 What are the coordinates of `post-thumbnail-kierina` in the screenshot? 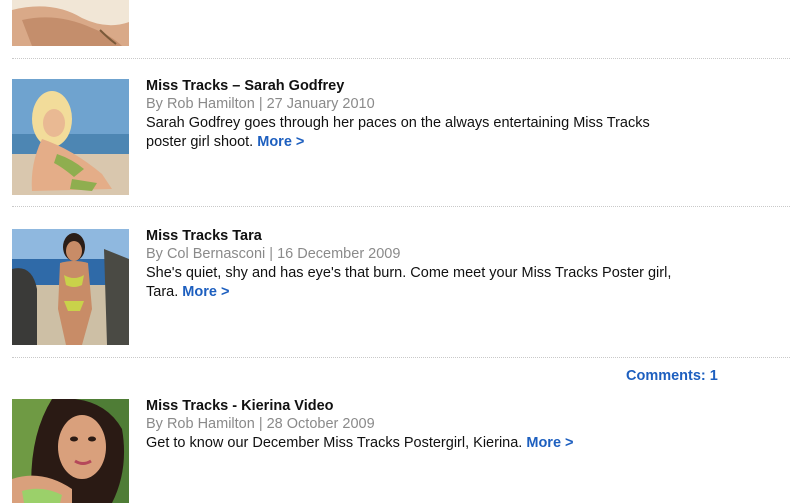 It's located at (70, 451).